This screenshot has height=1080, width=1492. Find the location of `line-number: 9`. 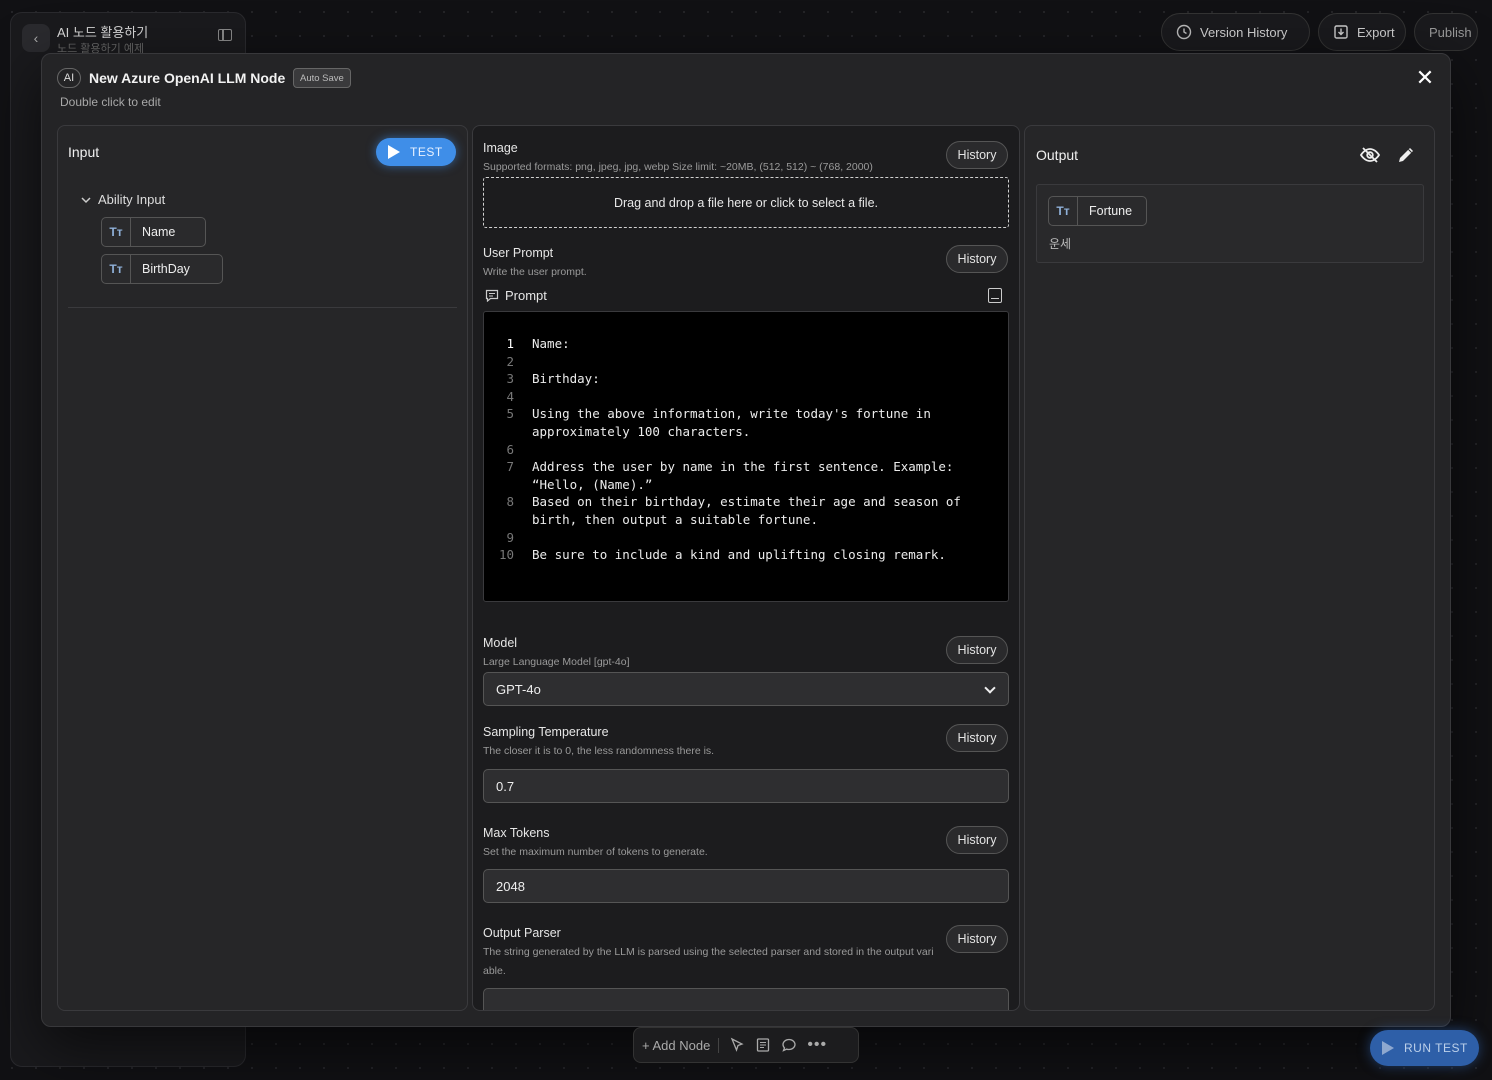

line-number: 9 is located at coordinates (510, 537).